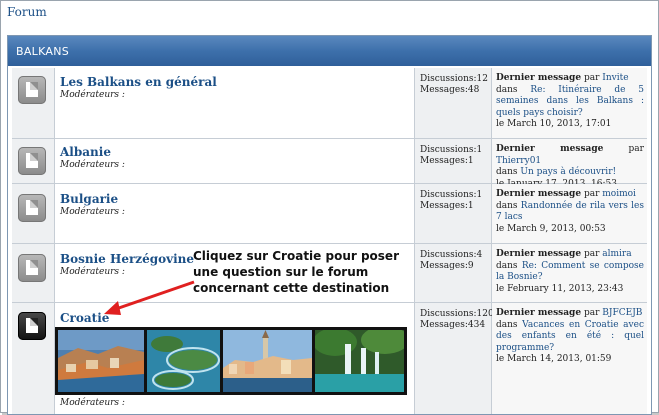 The image size is (659, 415). Describe the element at coordinates (149, 297) in the screenshot. I see `annotation-arrow-icon` at that location.